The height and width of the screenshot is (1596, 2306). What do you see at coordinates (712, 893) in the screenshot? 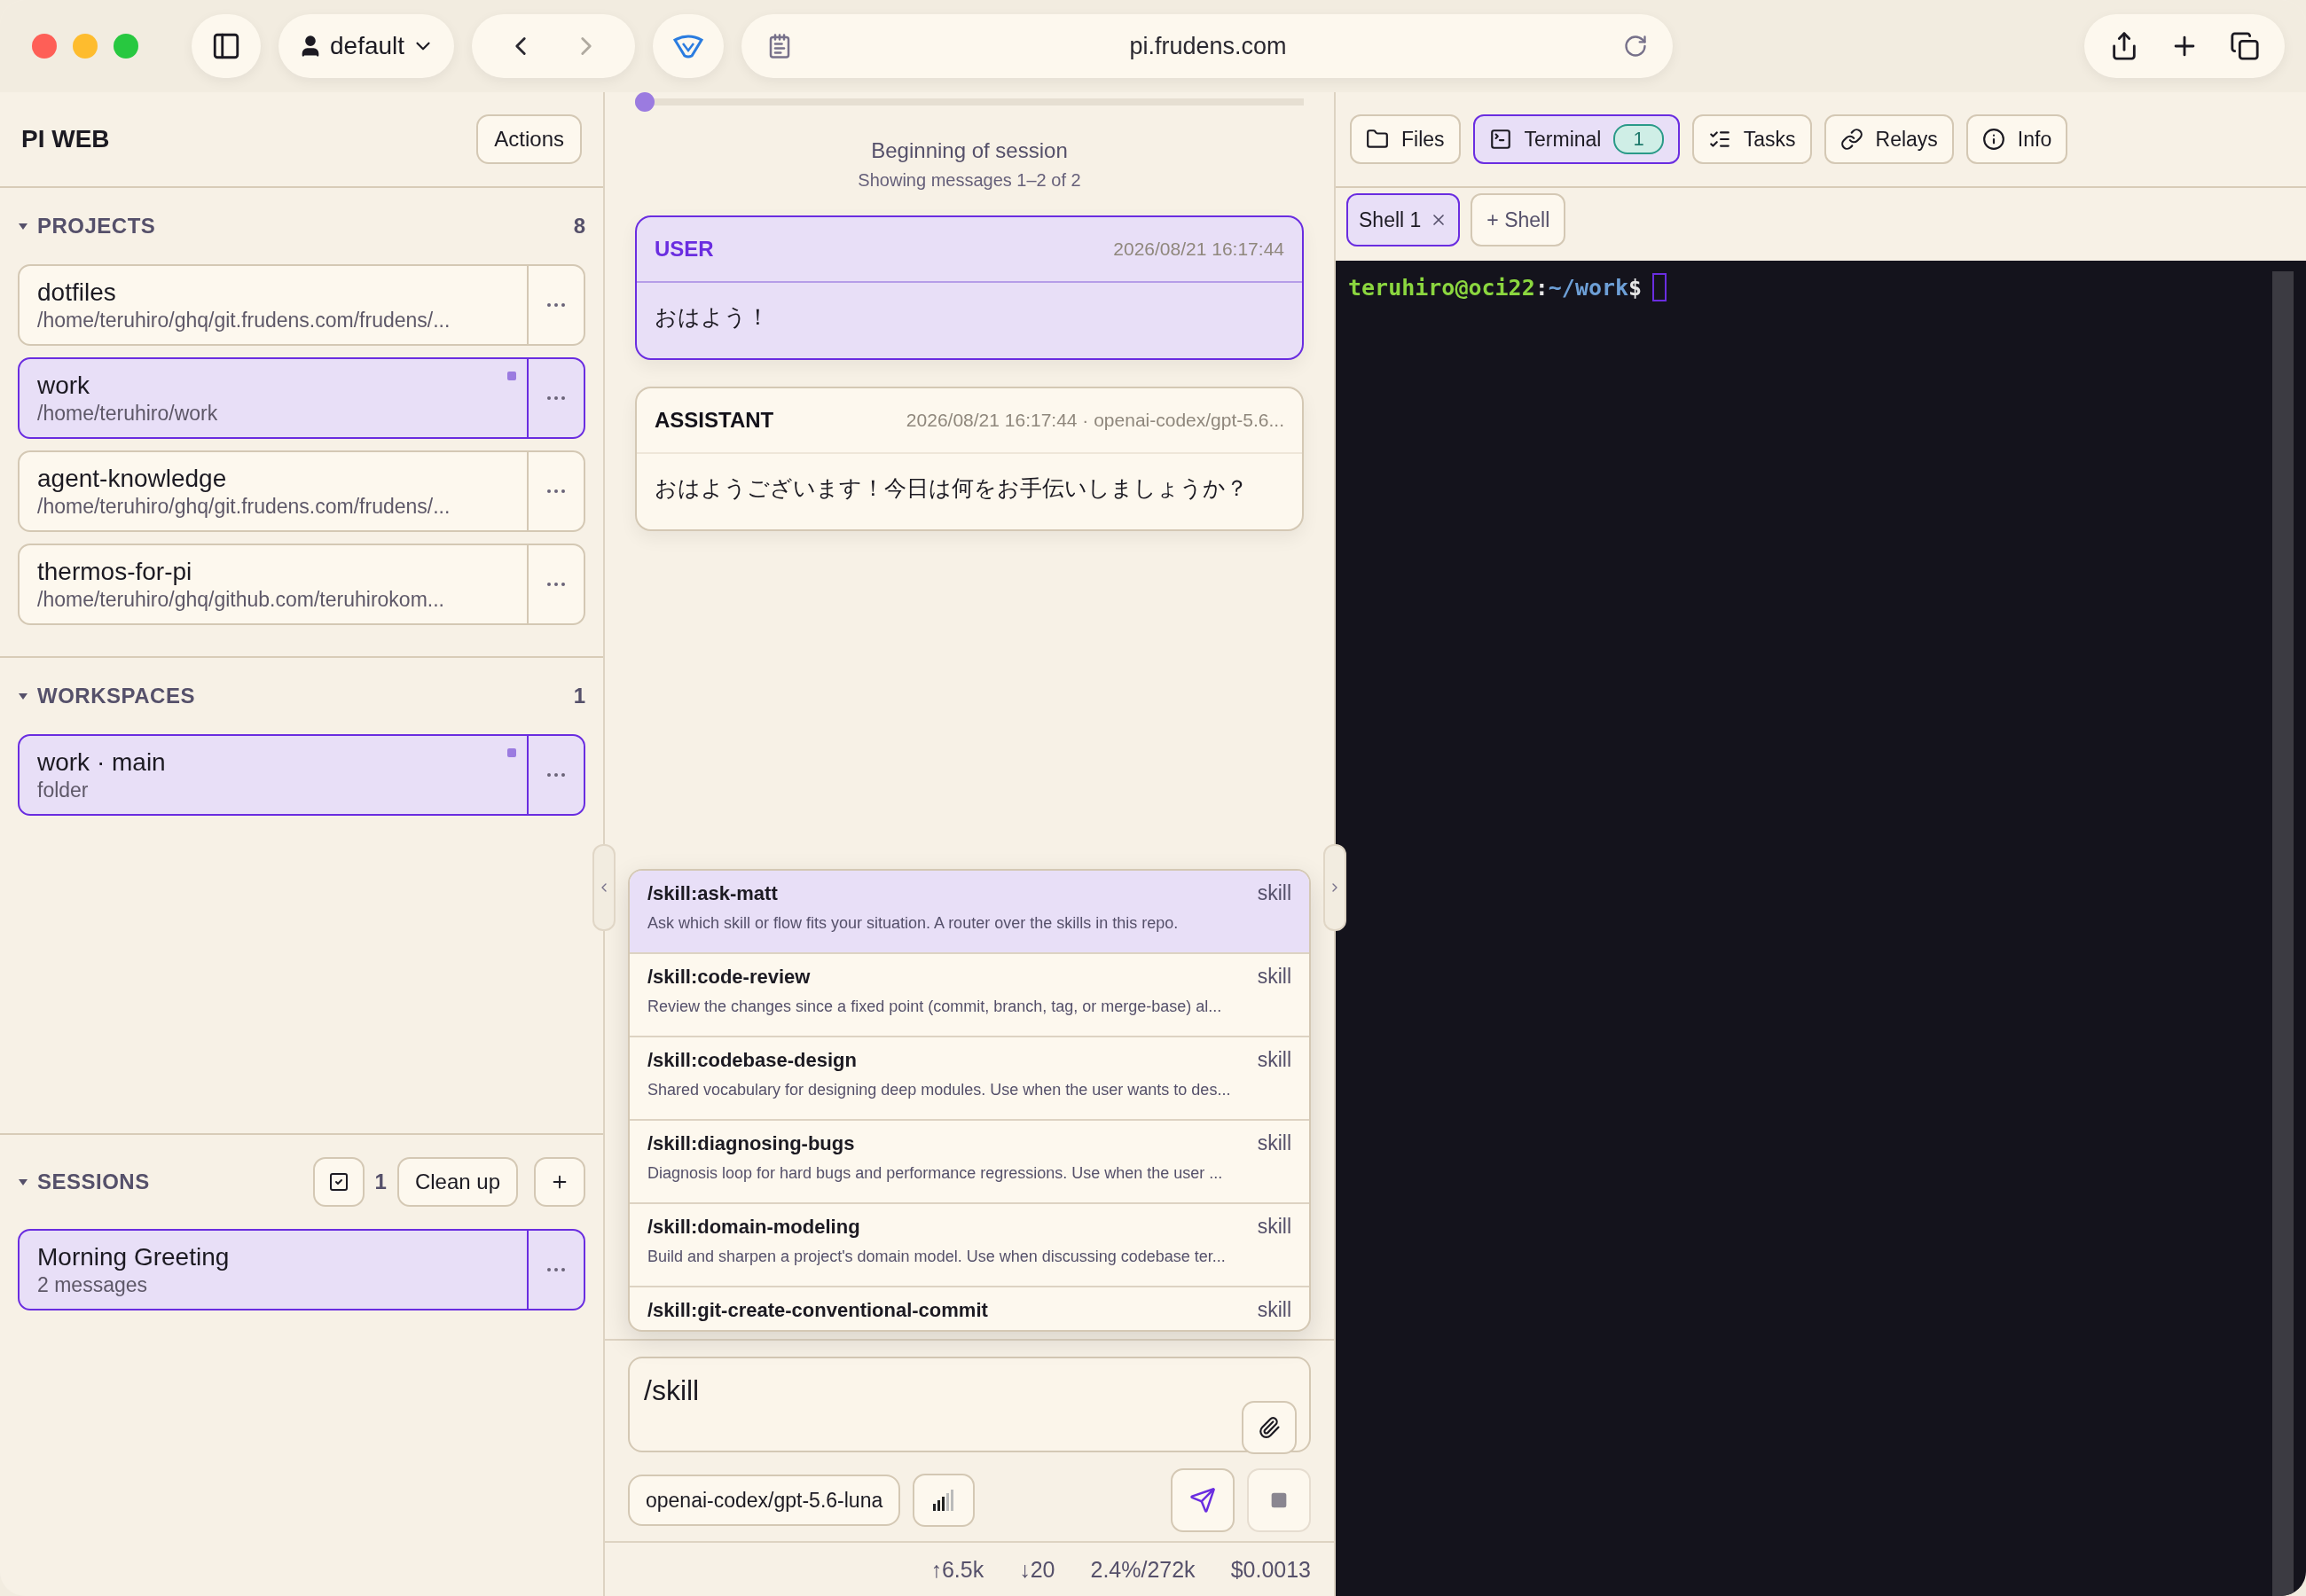
I see `command-name: /skill:ask-matt` at bounding box center [712, 893].